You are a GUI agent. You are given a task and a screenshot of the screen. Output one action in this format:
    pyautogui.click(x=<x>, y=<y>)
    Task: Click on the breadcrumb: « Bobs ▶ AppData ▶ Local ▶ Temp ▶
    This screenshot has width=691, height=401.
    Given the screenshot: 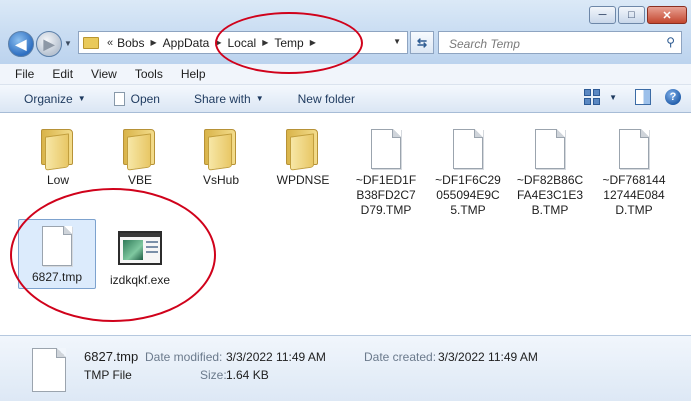 What is the action you would take?
    pyautogui.click(x=213, y=43)
    